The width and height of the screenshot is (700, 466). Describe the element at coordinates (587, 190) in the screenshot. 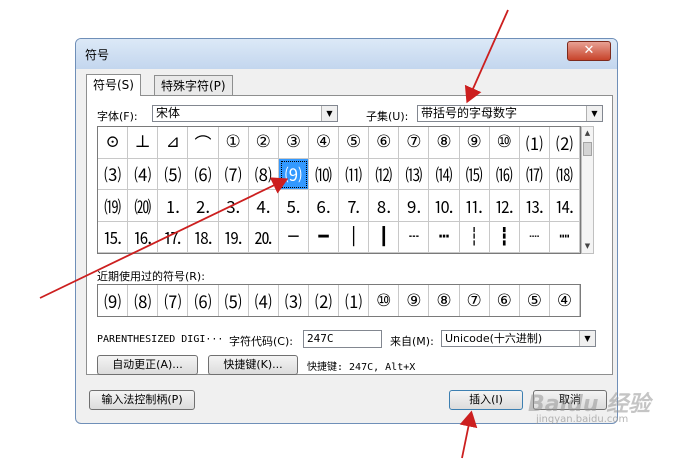

I see `symbol-grid-scrollbar: ▲ ▼` at that location.